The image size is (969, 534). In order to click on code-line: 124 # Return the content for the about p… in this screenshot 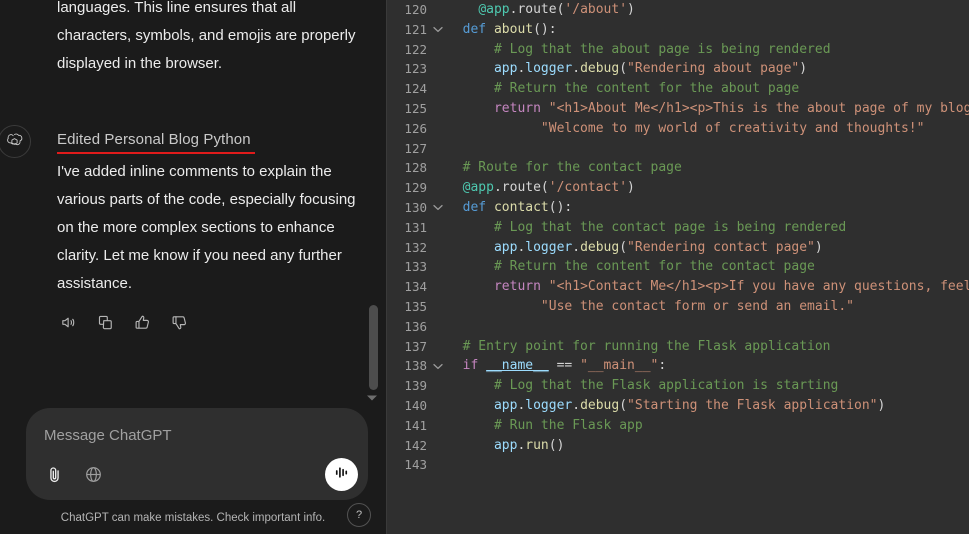, I will do `click(678, 89)`.